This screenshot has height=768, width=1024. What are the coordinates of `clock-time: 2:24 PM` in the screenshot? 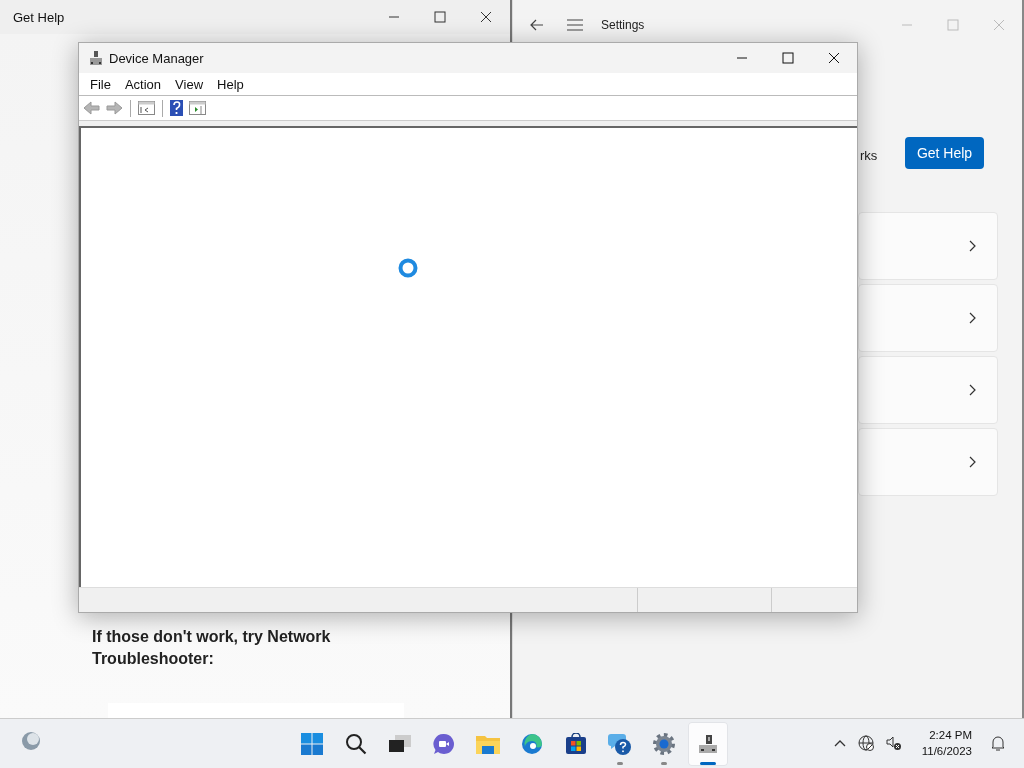 It's located at (950, 735).